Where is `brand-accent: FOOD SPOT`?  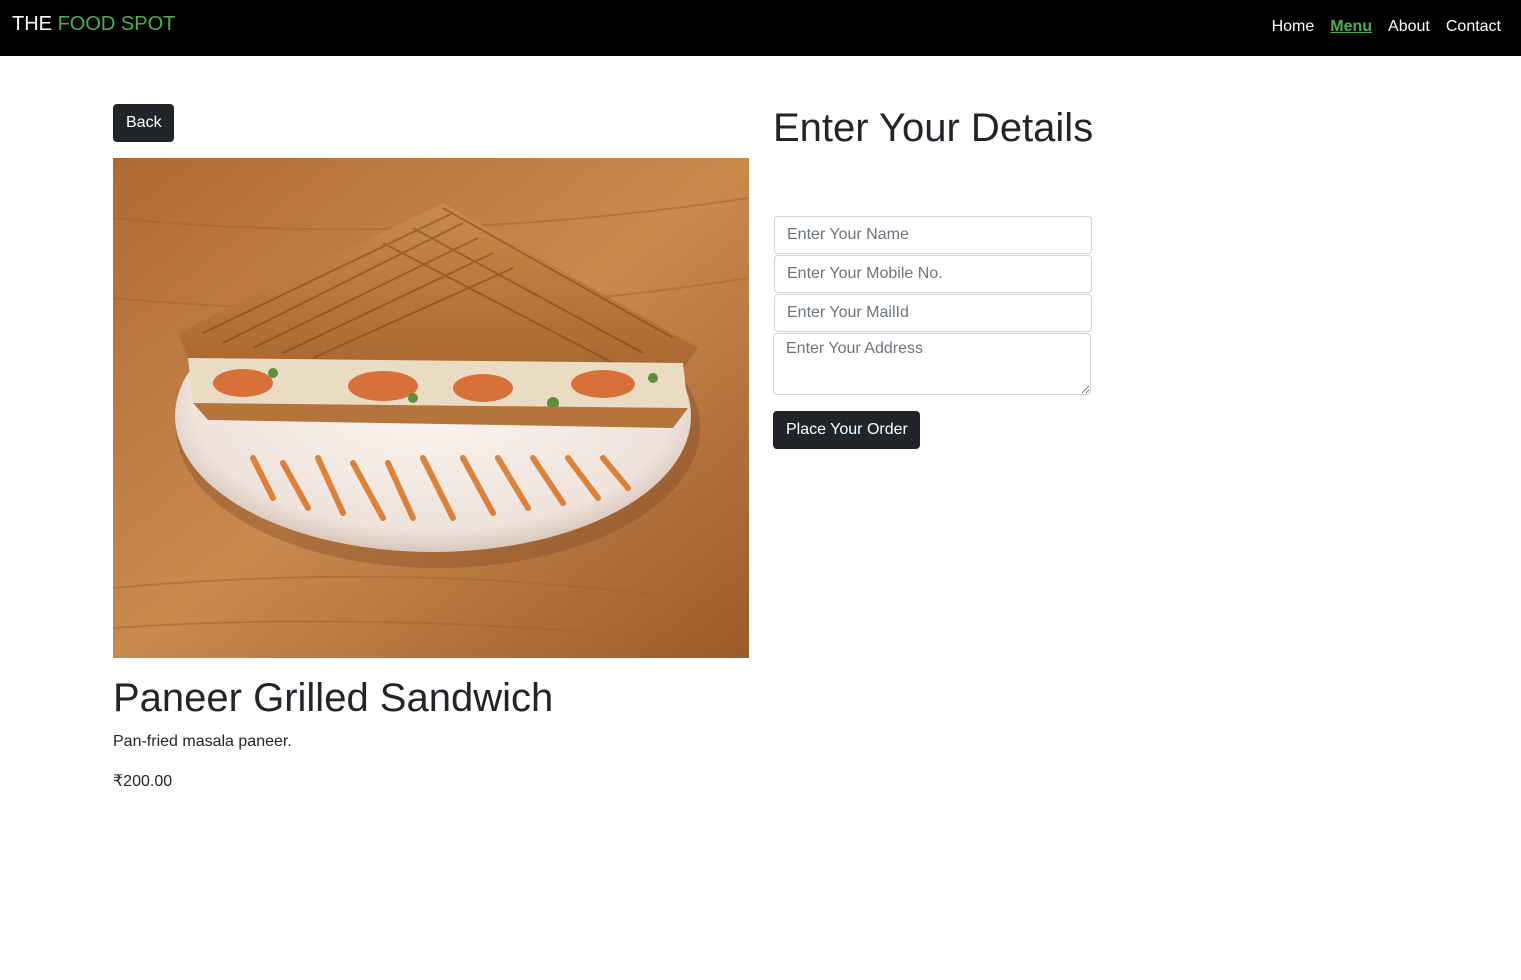
brand-accent: FOOD SPOT is located at coordinates (116, 24).